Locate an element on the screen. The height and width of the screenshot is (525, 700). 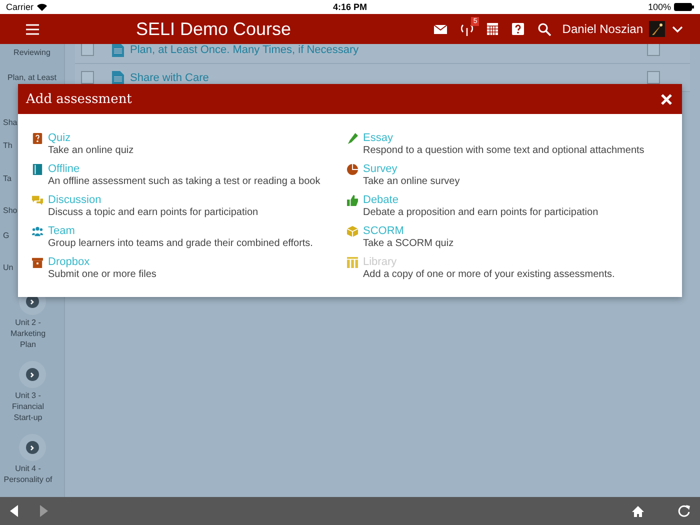
sidebar-item: Th is located at coordinates (6, 145).